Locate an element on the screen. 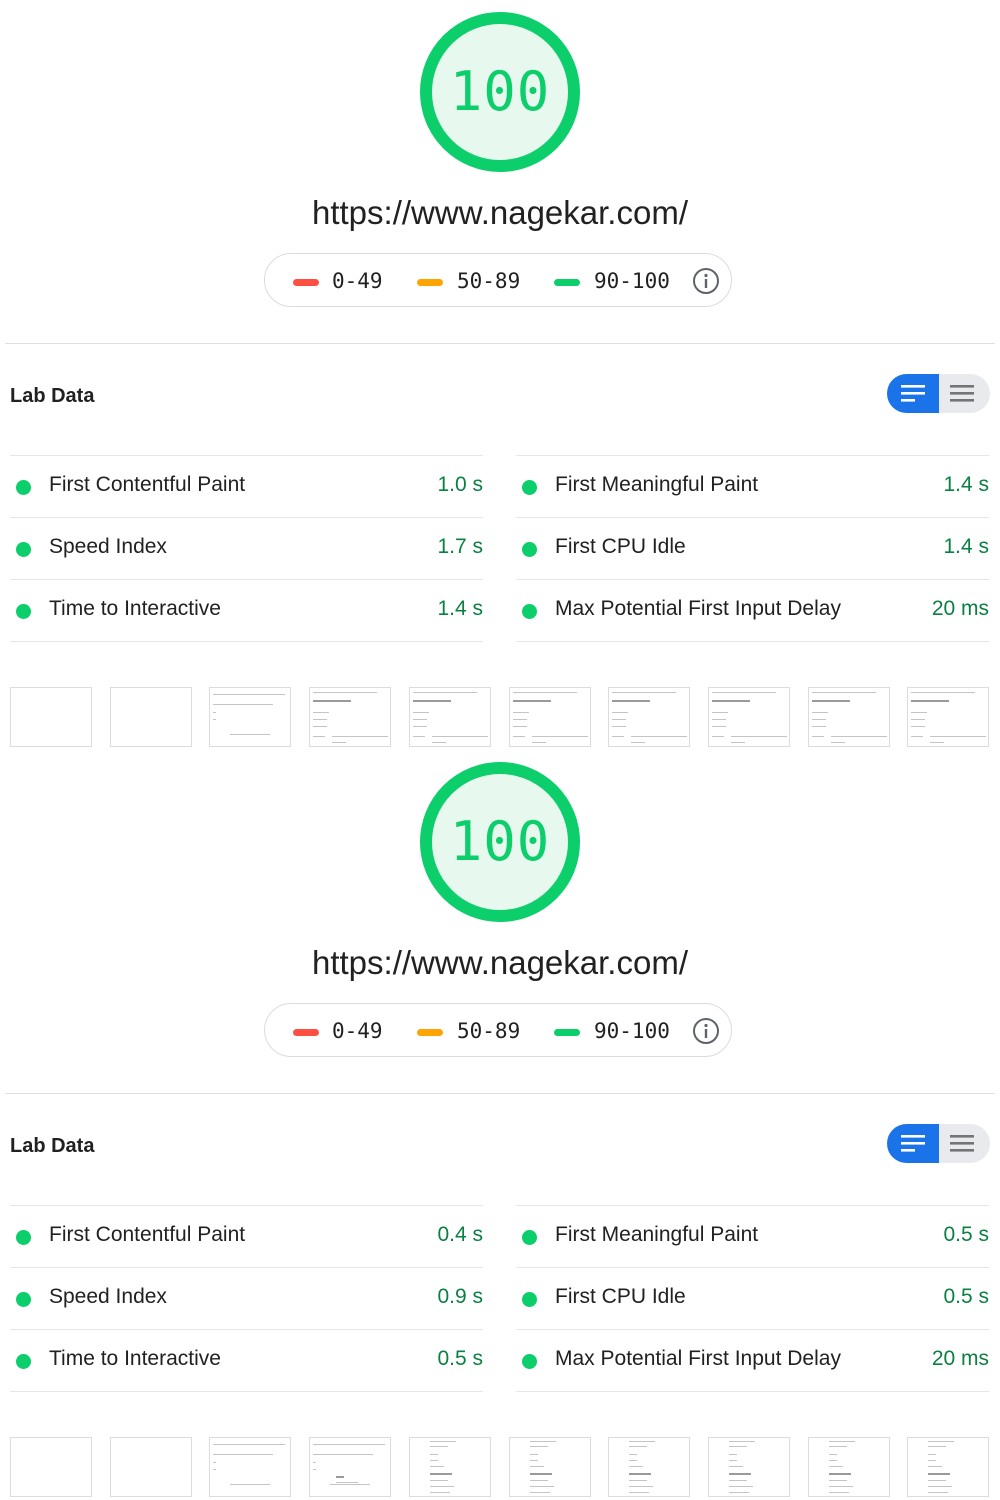 This screenshot has height=1500, width=1000. section-divider is located at coordinates (500, 1093).